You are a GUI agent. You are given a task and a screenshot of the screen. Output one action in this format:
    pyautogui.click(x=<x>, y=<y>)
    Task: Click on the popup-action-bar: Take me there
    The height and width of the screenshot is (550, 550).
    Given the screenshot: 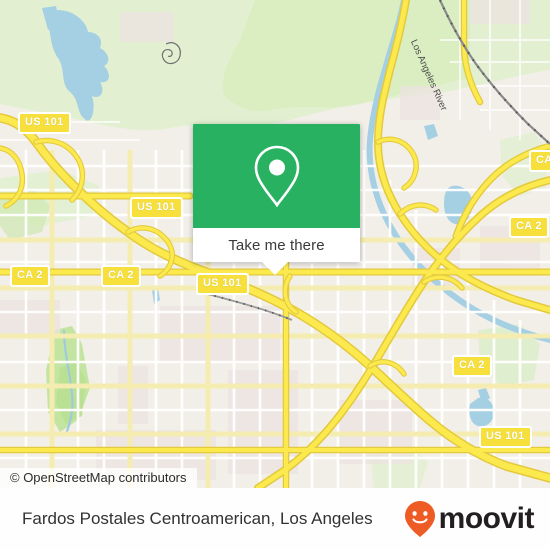 What is the action you would take?
    pyautogui.click(x=276, y=245)
    